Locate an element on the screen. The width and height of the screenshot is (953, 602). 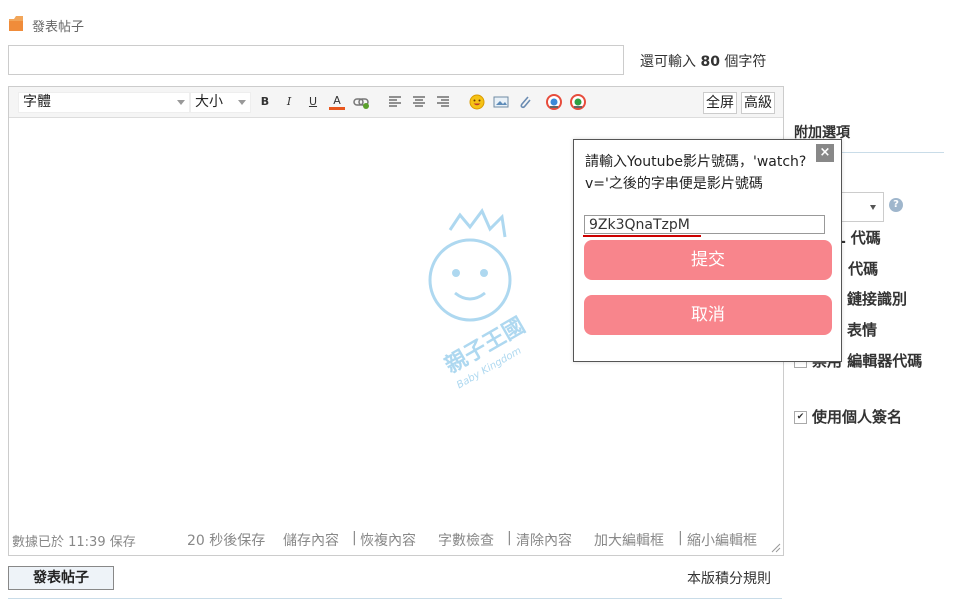
editor-toolbar: 字體 大小 B I U A 全屏 高級 is located at coordinates (396, 102).